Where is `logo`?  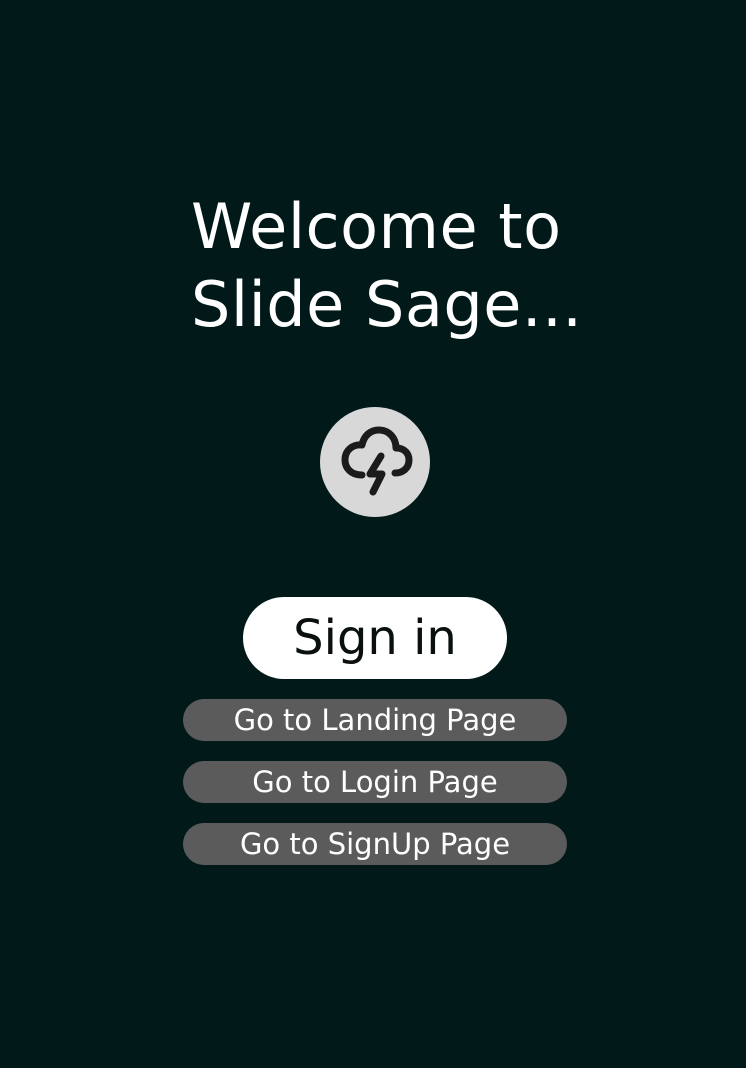 logo is located at coordinates (375, 462).